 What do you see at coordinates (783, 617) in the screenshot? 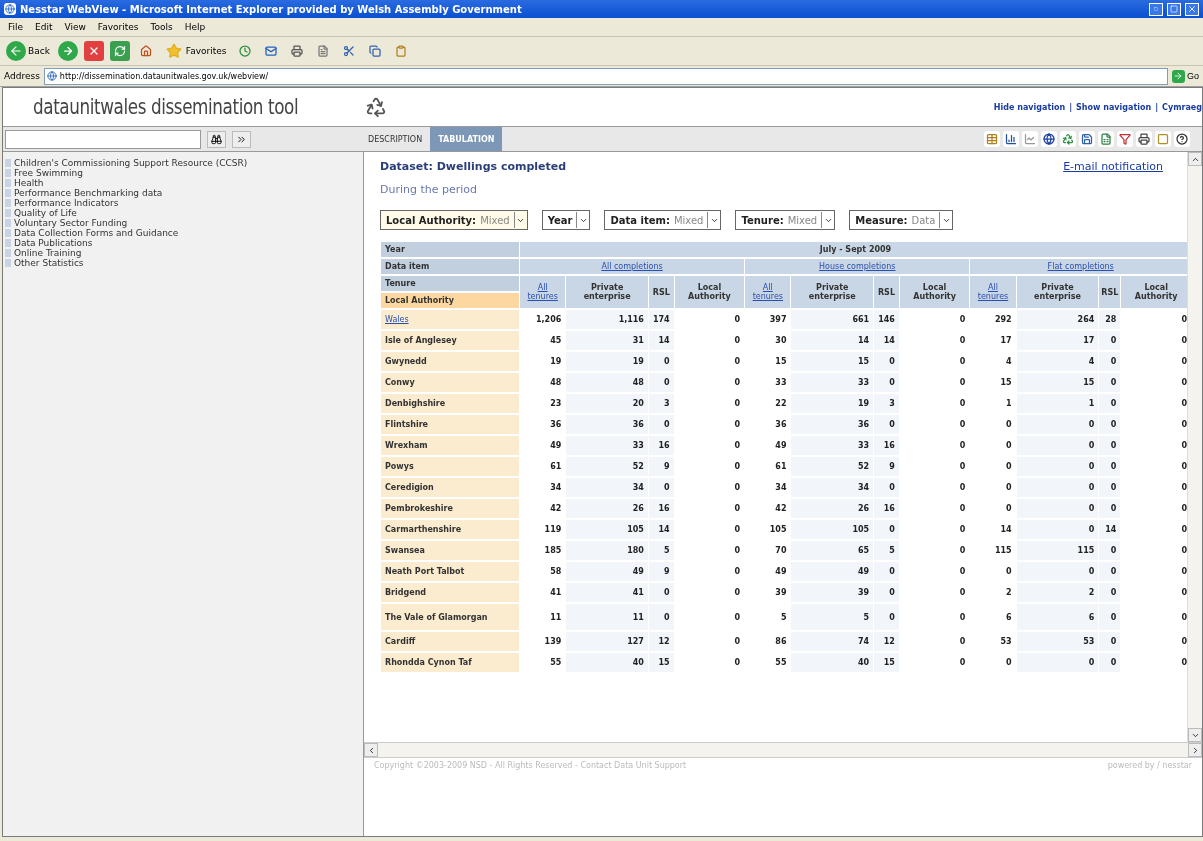
I see `table-cell: 5` at bounding box center [783, 617].